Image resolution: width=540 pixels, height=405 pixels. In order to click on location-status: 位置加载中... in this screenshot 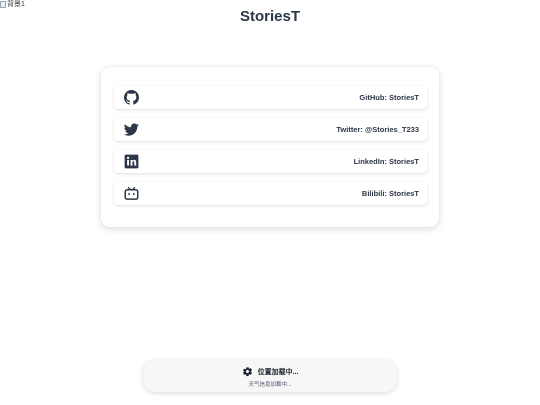, I will do `click(270, 371)`.